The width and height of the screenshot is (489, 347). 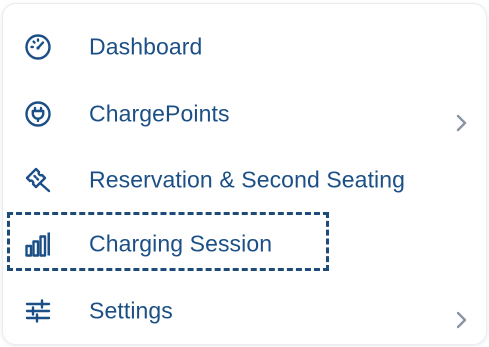 What do you see at coordinates (131, 310) in the screenshot?
I see `menu-label-settings: Settings` at bounding box center [131, 310].